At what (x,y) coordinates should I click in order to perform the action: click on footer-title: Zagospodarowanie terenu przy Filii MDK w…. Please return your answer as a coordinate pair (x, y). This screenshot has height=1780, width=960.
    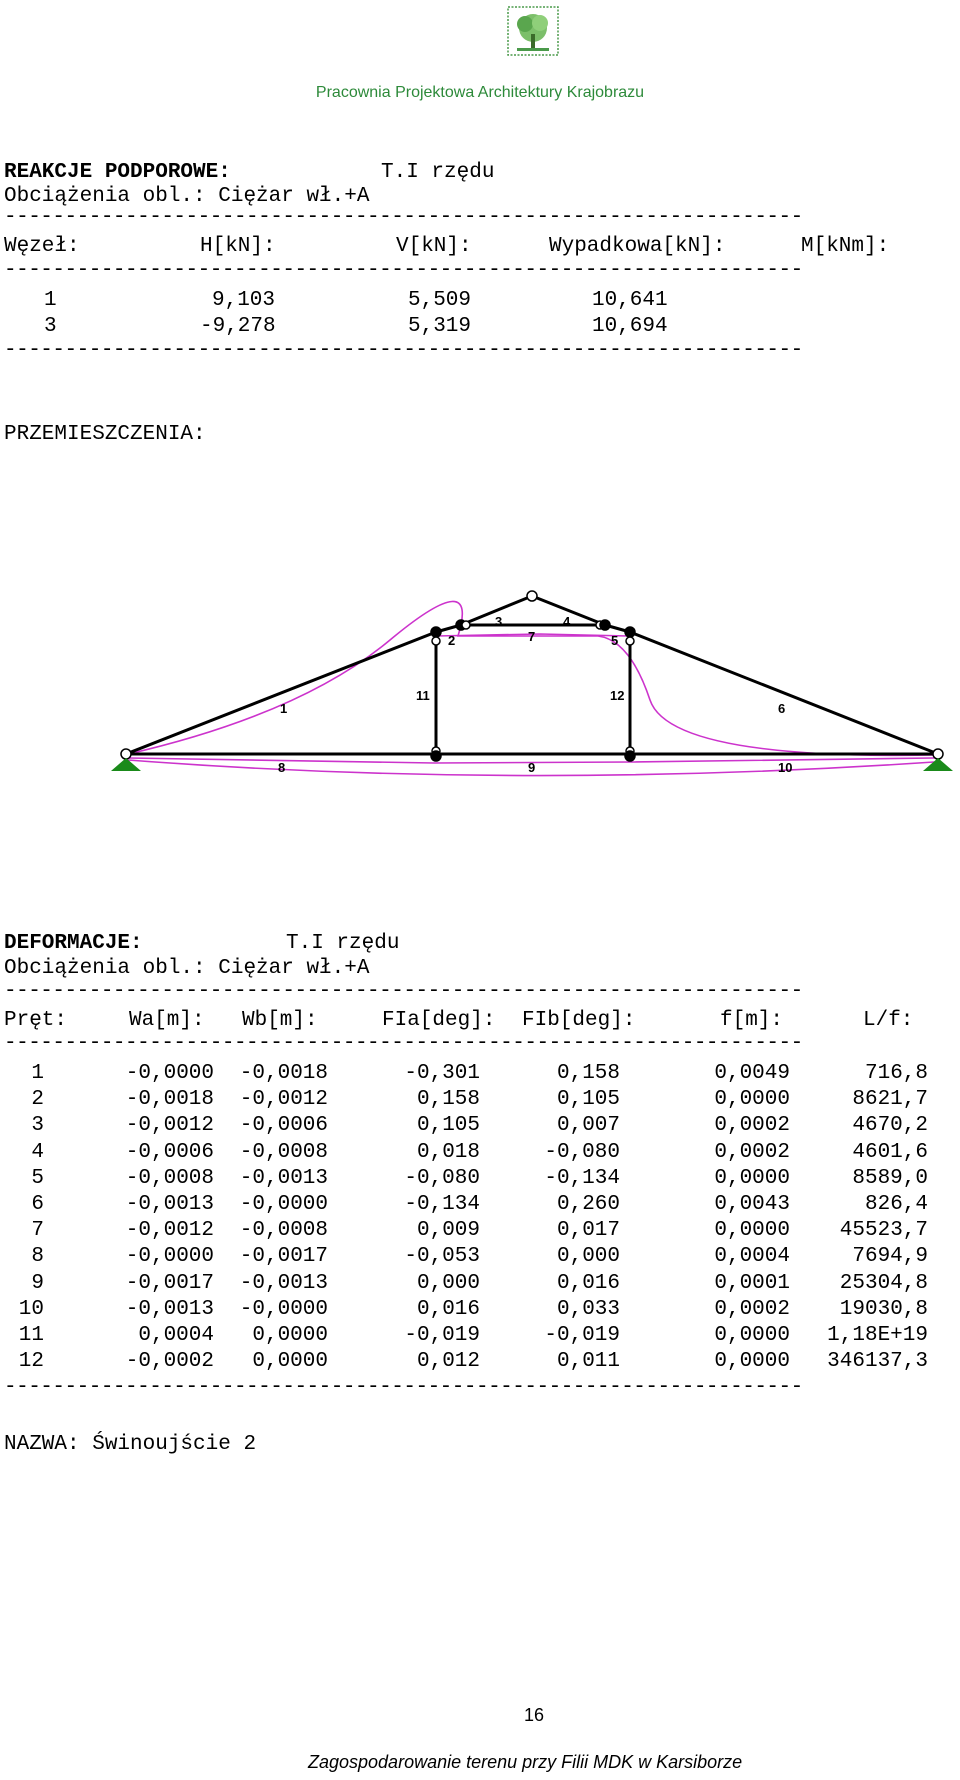
    Looking at the image, I should click on (525, 1762).